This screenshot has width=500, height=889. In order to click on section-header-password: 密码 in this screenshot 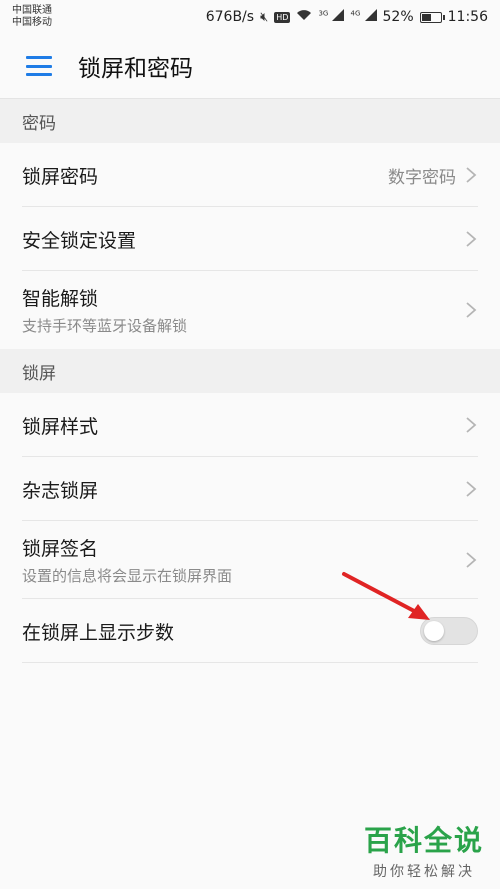, I will do `click(250, 121)`.